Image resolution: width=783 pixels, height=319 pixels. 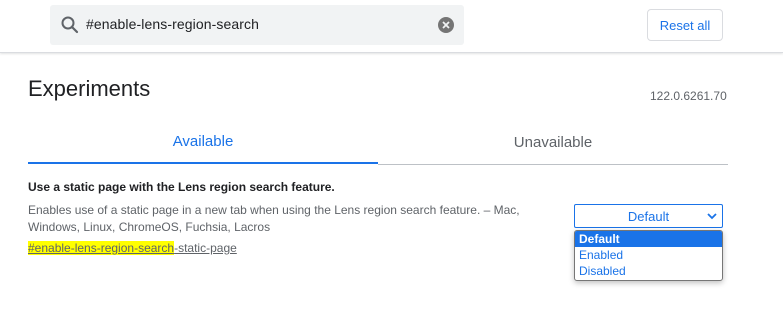 What do you see at coordinates (685, 25) in the screenshot?
I see `reset-all-button: Reset all` at bounding box center [685, 25].